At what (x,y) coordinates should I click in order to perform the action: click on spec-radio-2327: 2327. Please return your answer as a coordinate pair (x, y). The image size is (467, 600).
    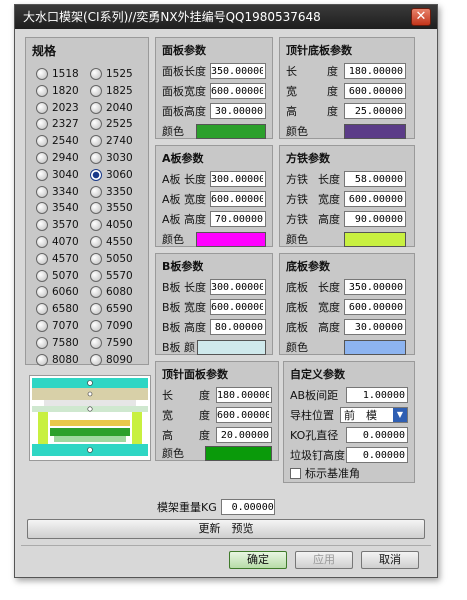
    Looking at the image, I should click on (57, 124).